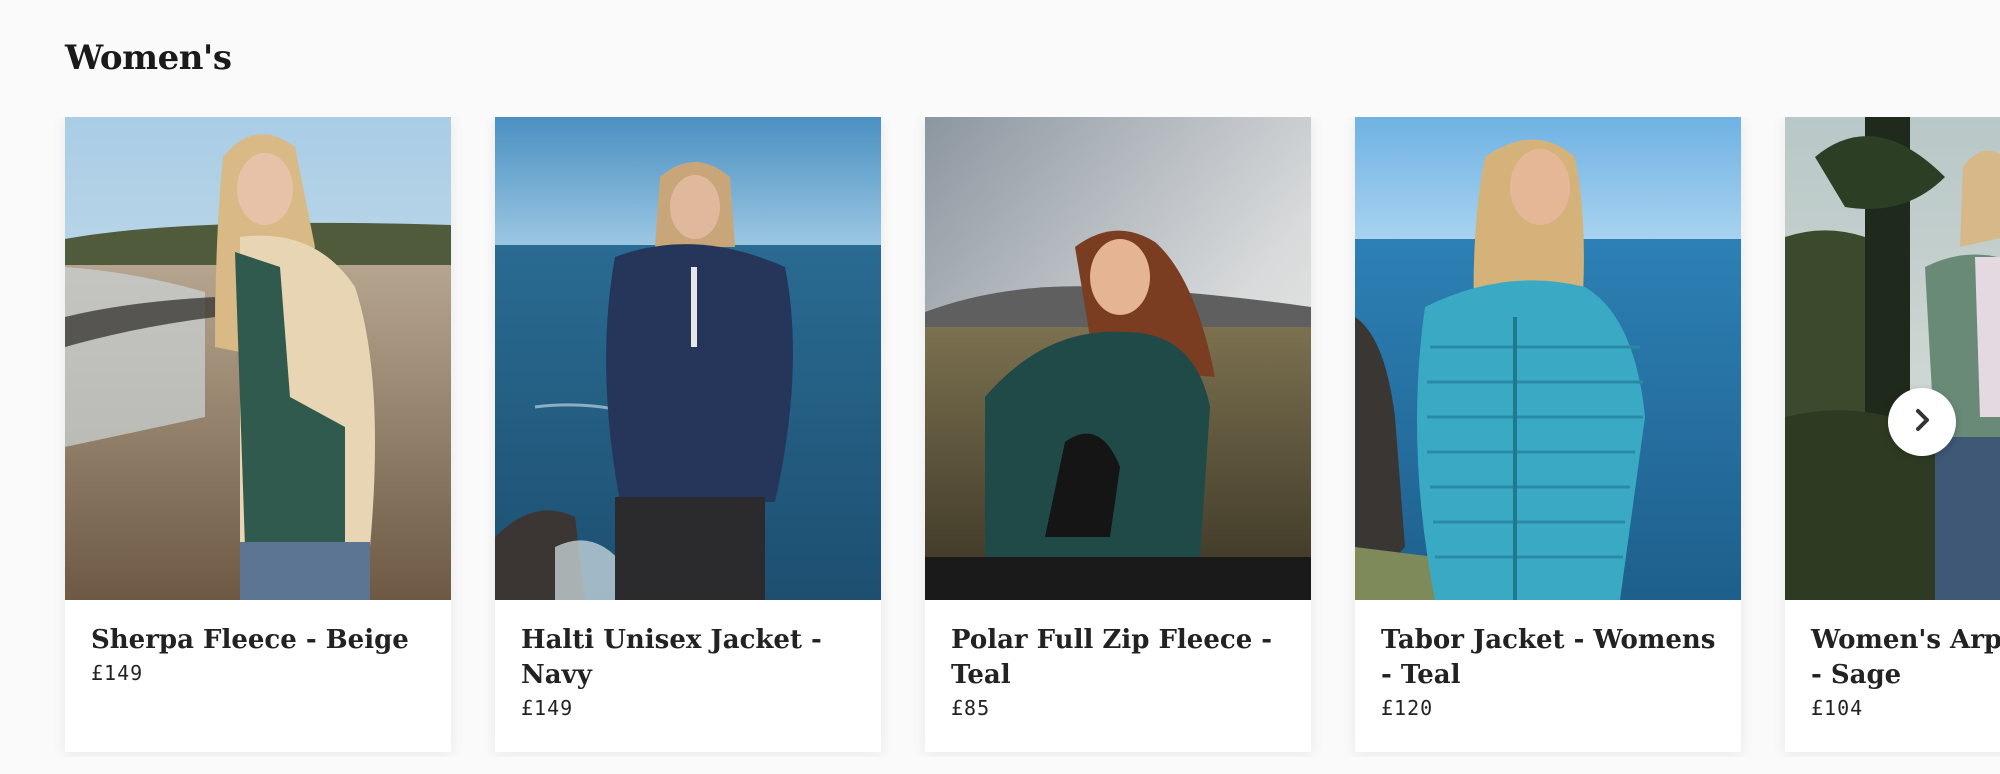  I want to click on product-info: Women's Arpeto Fleece - Sage £104, so click(1905, 673).